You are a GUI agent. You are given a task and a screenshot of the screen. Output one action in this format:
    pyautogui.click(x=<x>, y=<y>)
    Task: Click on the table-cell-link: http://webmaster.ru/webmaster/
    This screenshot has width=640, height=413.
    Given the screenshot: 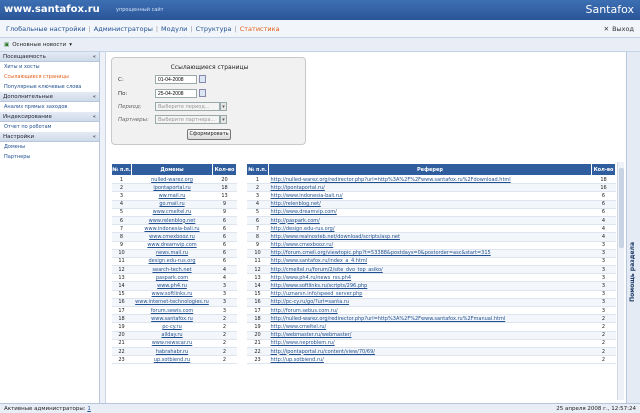 What is the action you would take?
    pyautogui.click(x=430, y=335)
    